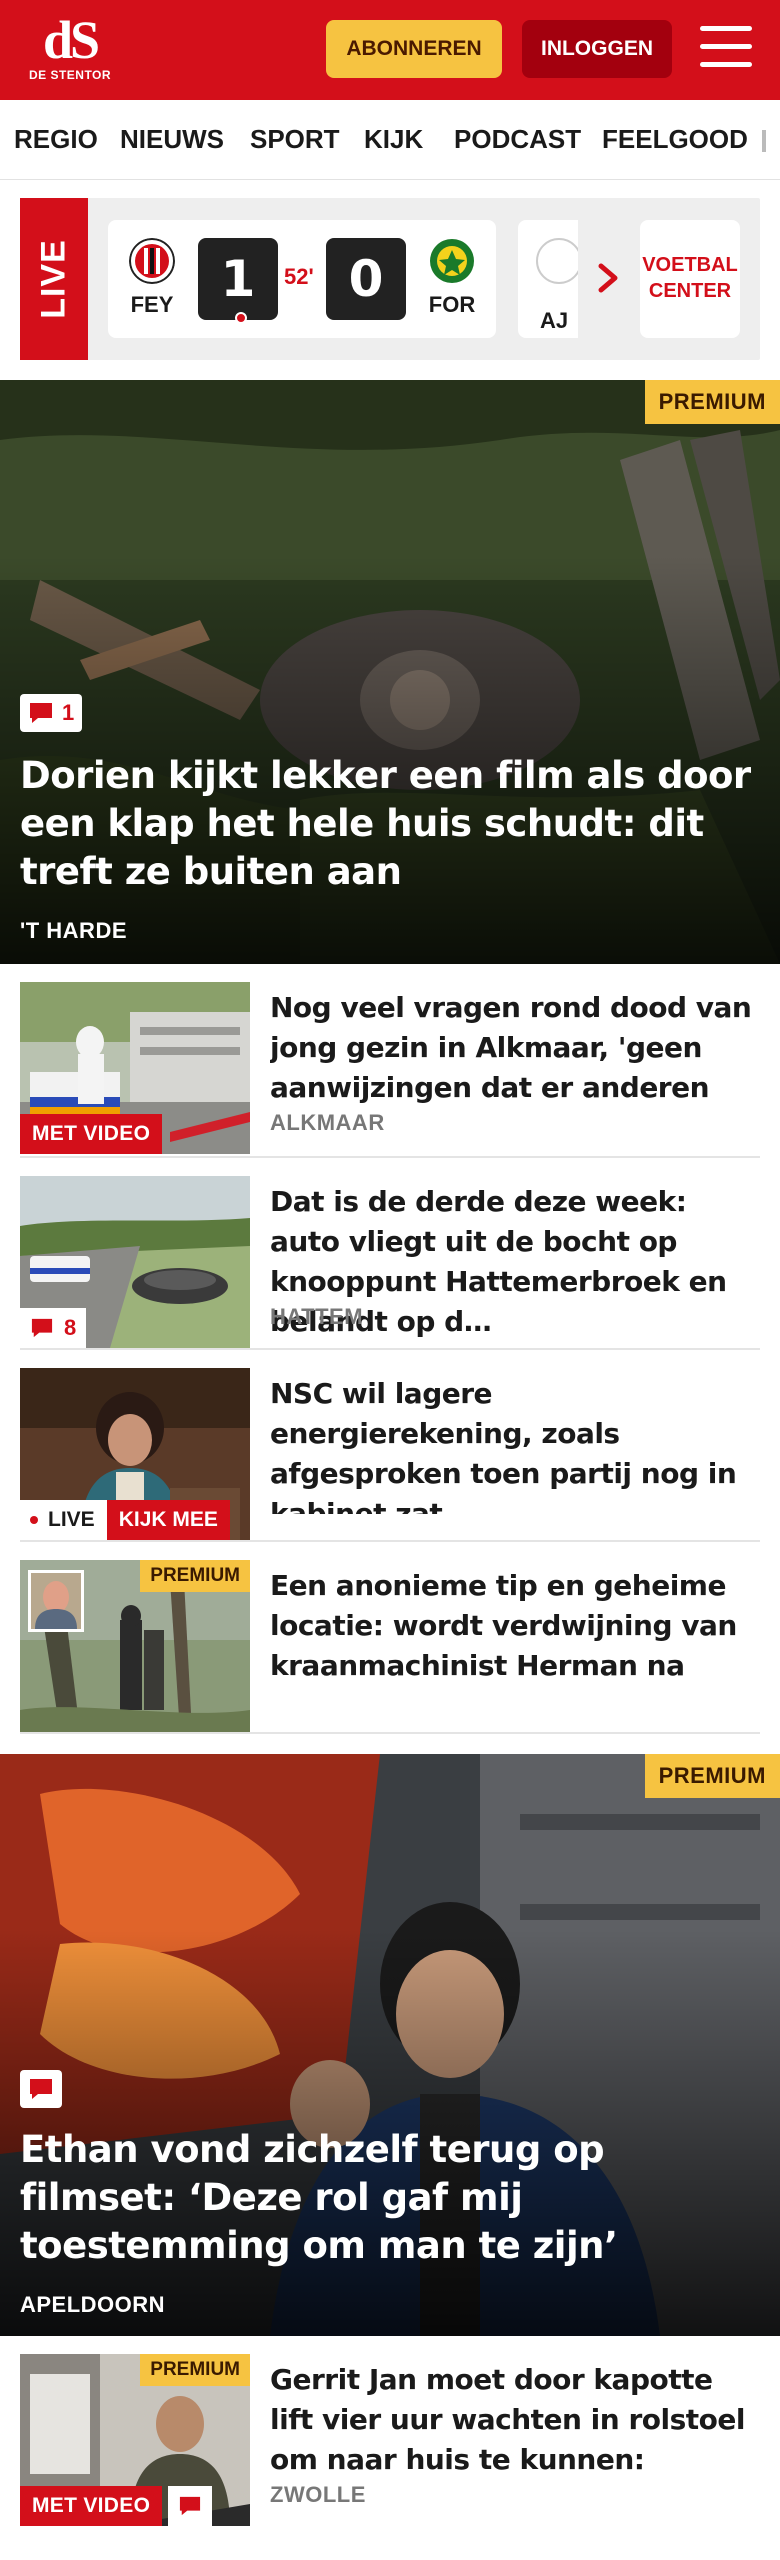 The height and width of the screenshot is (2560, 780). I want to click on voetbal-center-link: VOETBAL CENTER, so click(690, 279).